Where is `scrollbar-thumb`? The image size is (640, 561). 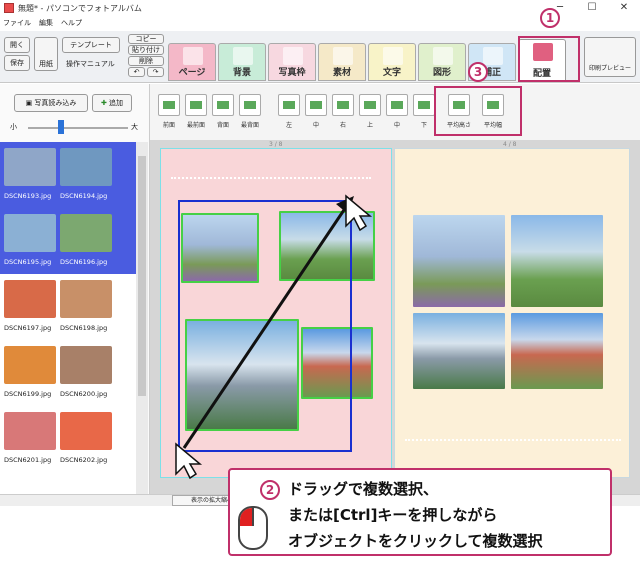
scrollbar-thumb is located at coordinates (142, 276).